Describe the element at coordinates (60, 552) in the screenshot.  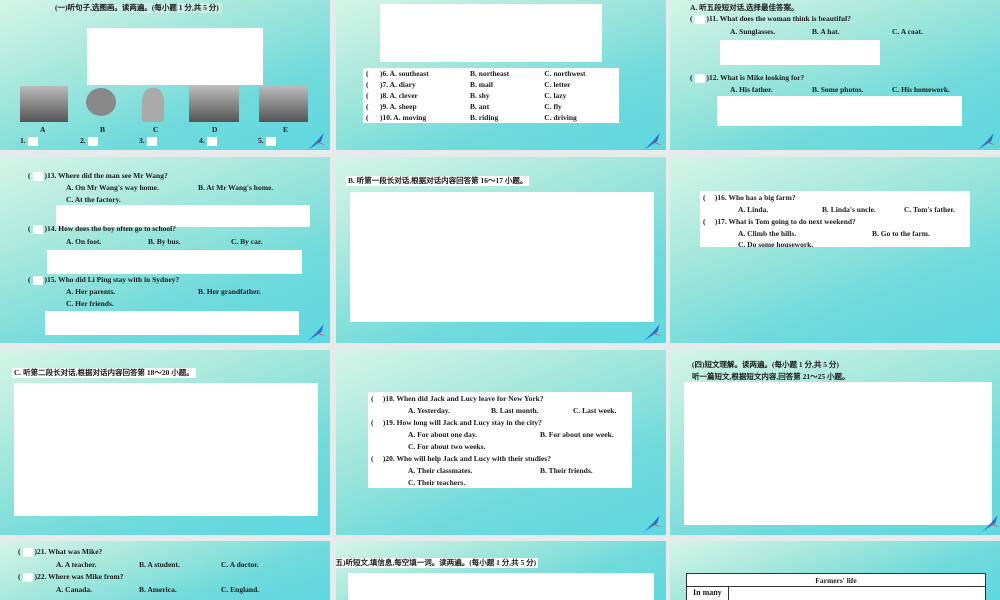
I see `question-21: ()21. What was Mike?` at that location.